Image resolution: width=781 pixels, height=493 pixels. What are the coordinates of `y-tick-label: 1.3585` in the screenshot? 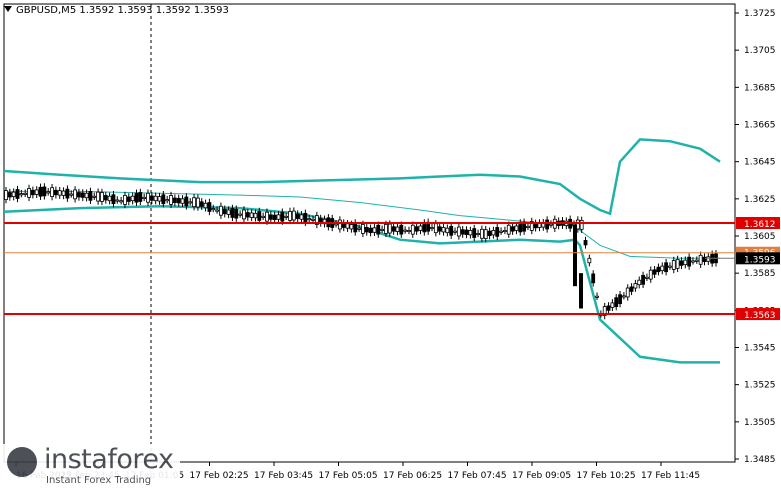 It's located at (760, 274).